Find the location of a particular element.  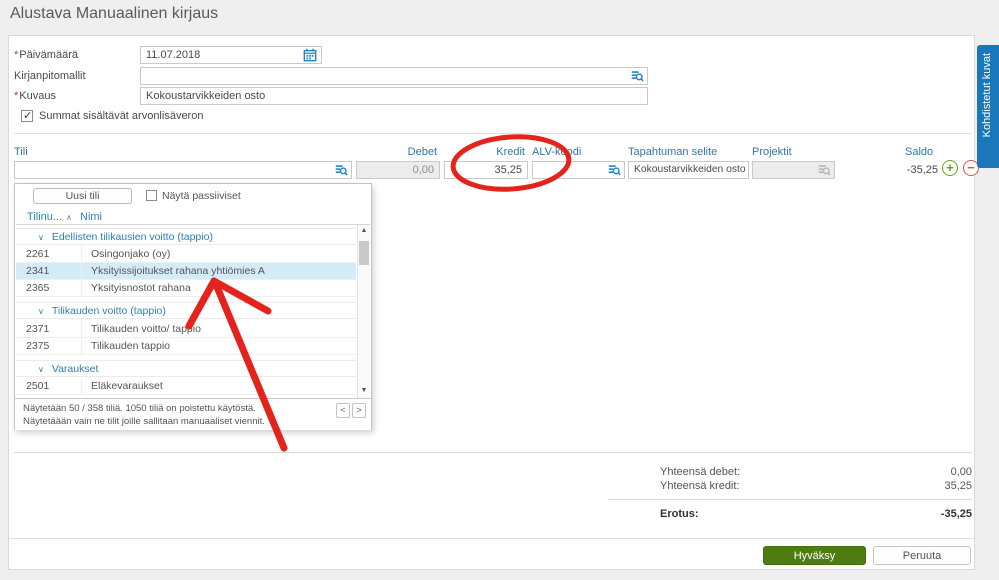

transaction-description-input: Kokoustarvikkeiden osto is located at coordinates (688, 170).